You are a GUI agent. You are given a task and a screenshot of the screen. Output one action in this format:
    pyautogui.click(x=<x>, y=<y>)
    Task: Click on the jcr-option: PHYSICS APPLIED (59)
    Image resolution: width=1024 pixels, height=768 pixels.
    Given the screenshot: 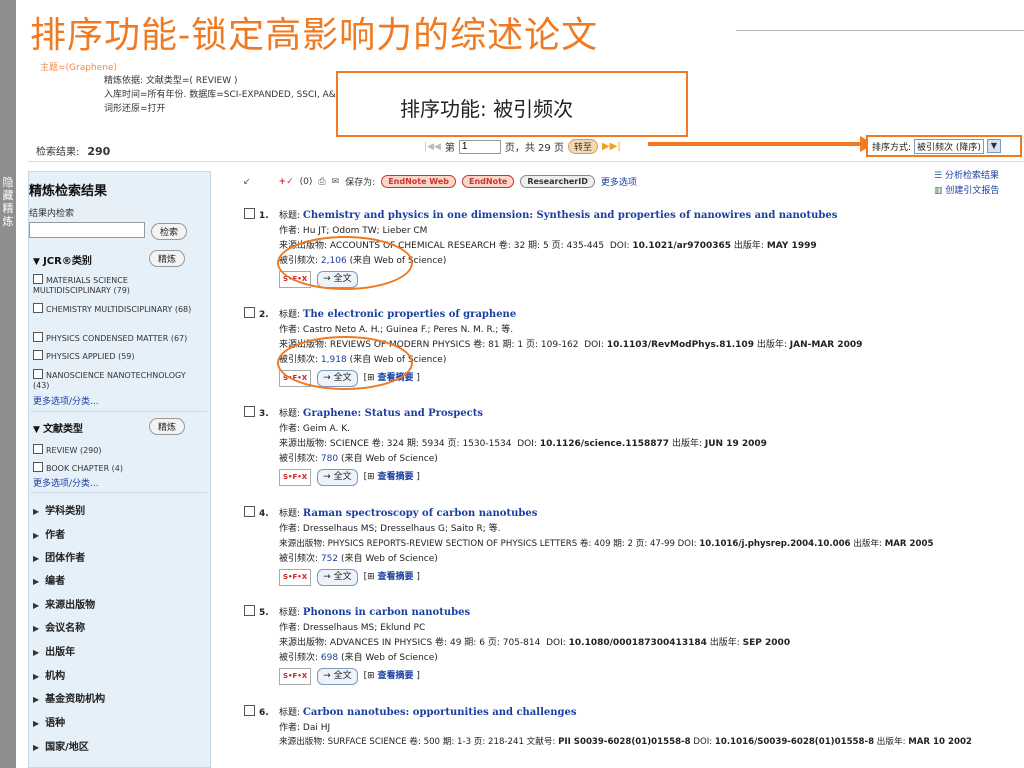 What is the action you would take?
    pyautogui.click(x=118, y=356)
    